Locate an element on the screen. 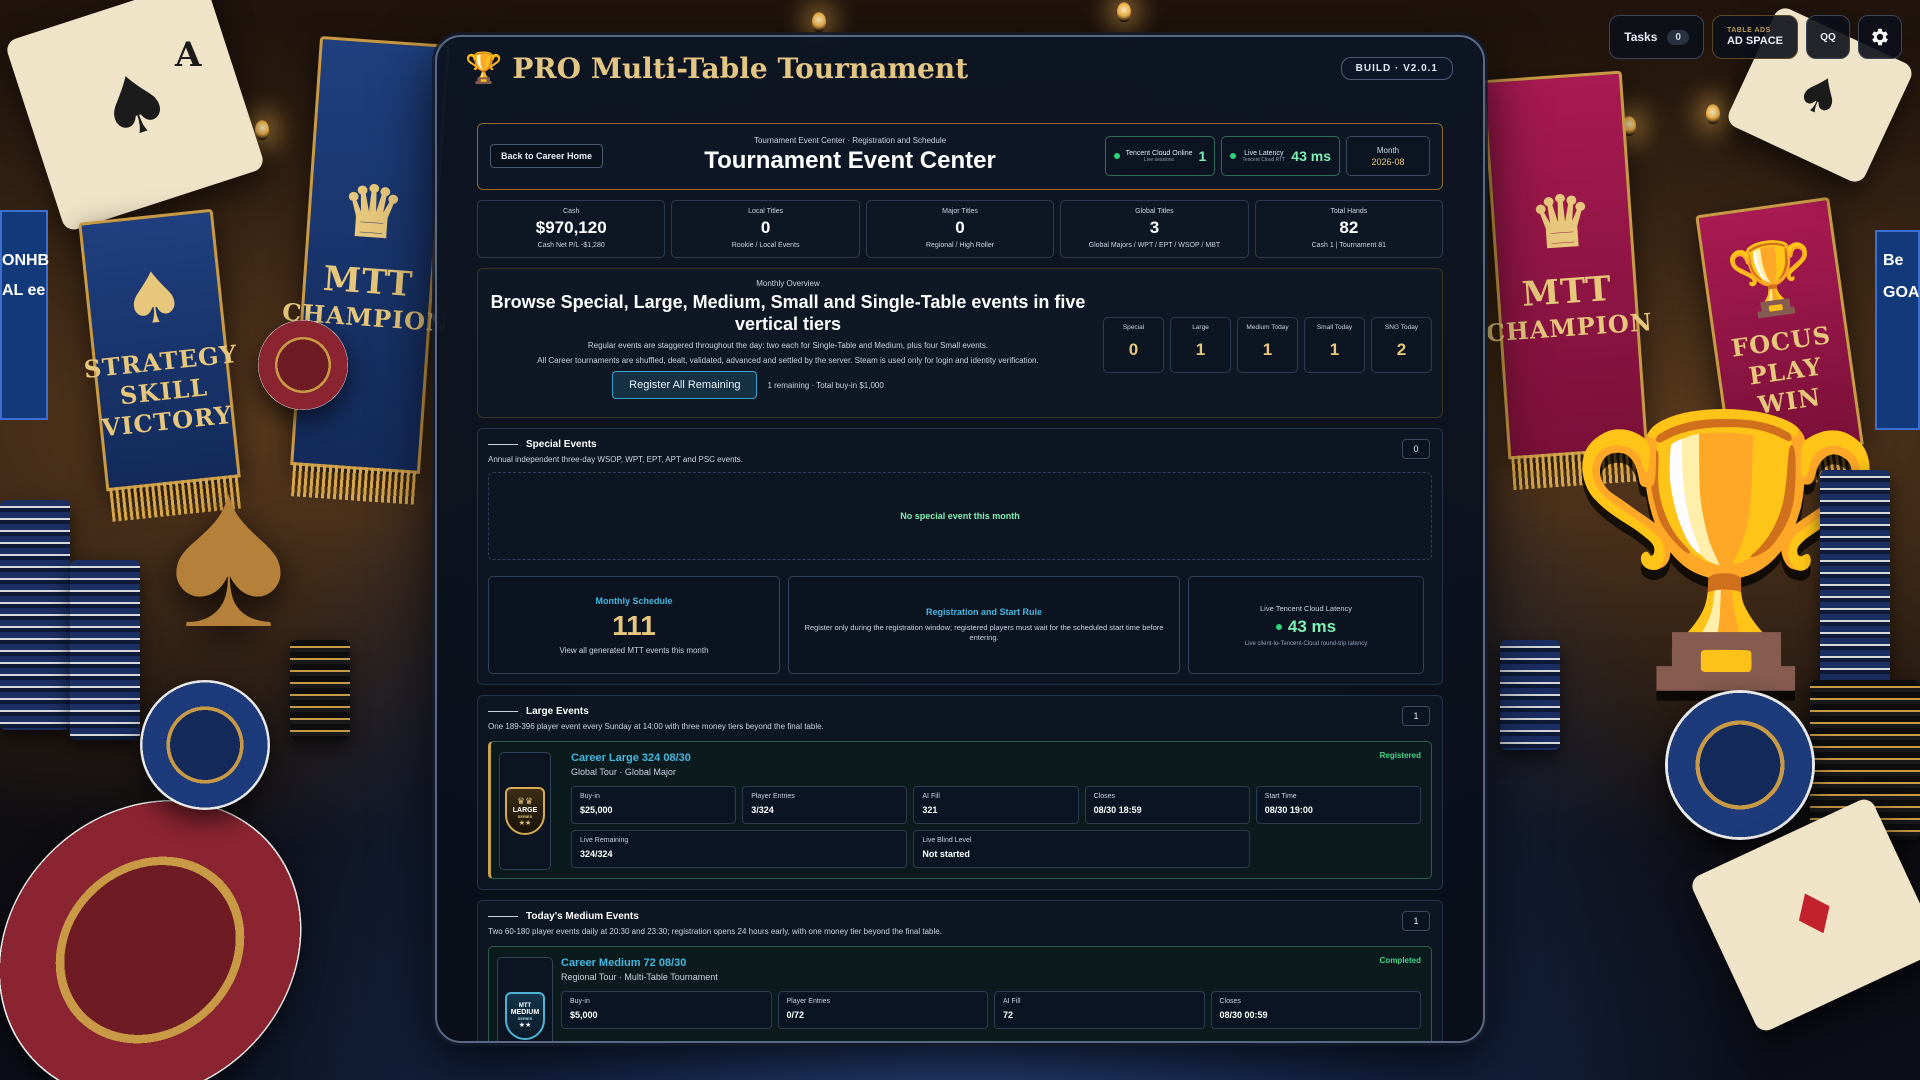 This screenshot has width=1920, height=1080. sign-far-left: ONHB AL ee is located at coordinates (24, 315).